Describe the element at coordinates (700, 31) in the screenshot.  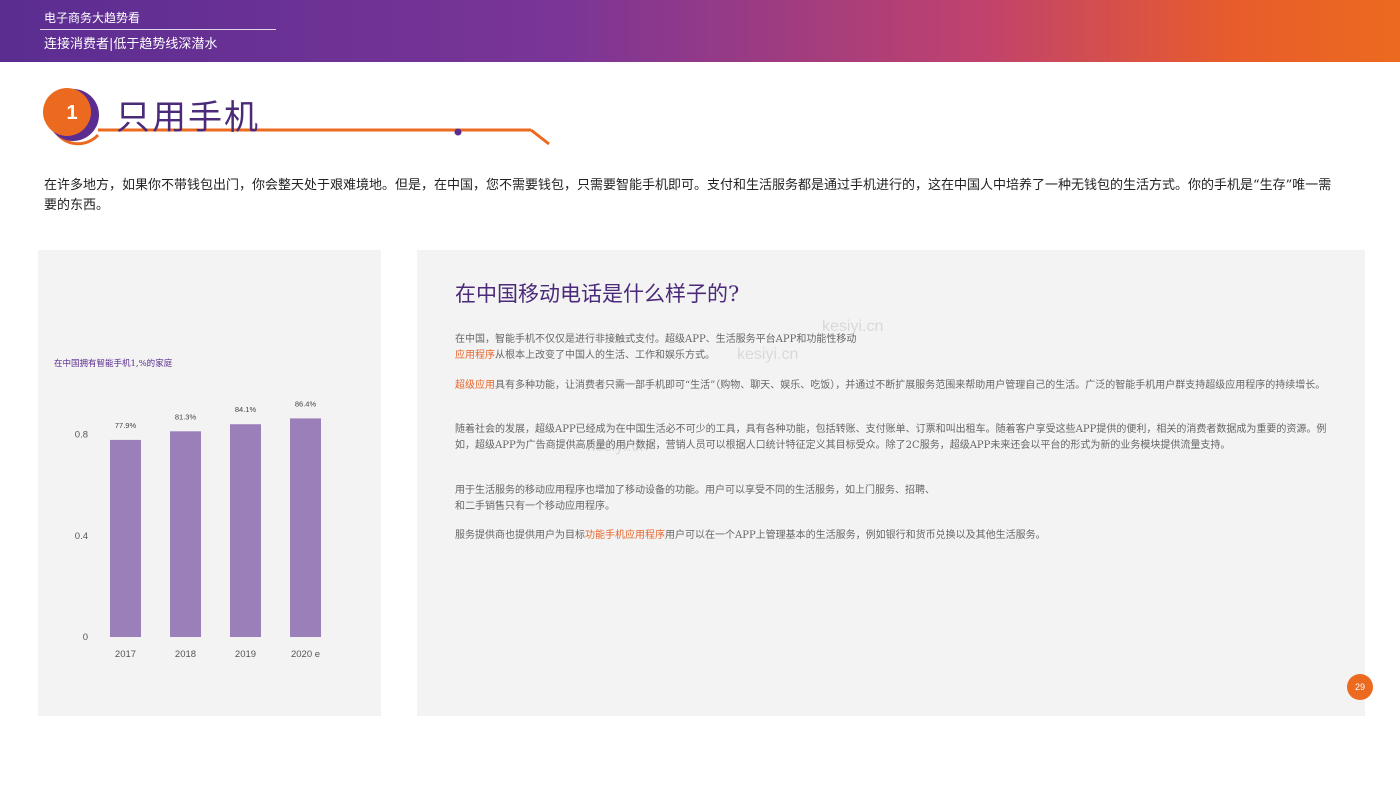
I see `header-band: 电子商务大趋势看 连接消费者|低于趋势线深潜水` at that location.